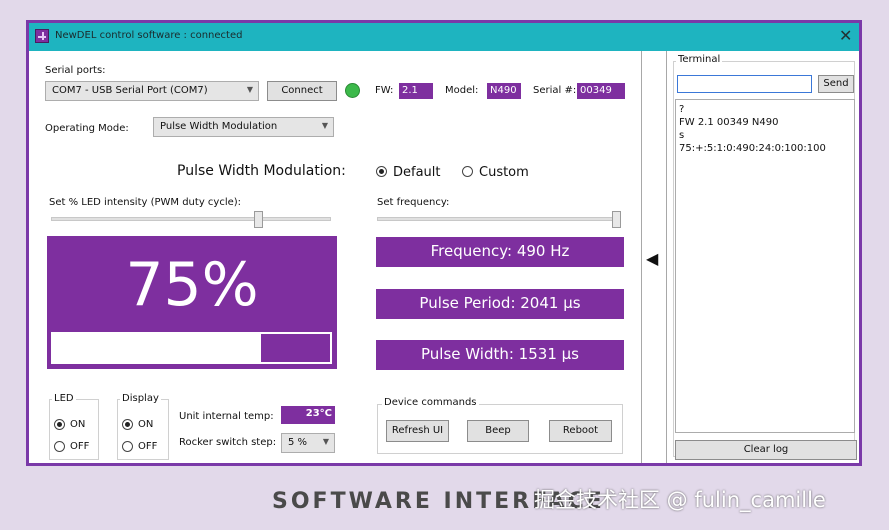 This screenshot has width=889, height=530. Describe the element at coordinates (766, 450) in the screenshot. I see `clear-log-button: Clear log` at that location.